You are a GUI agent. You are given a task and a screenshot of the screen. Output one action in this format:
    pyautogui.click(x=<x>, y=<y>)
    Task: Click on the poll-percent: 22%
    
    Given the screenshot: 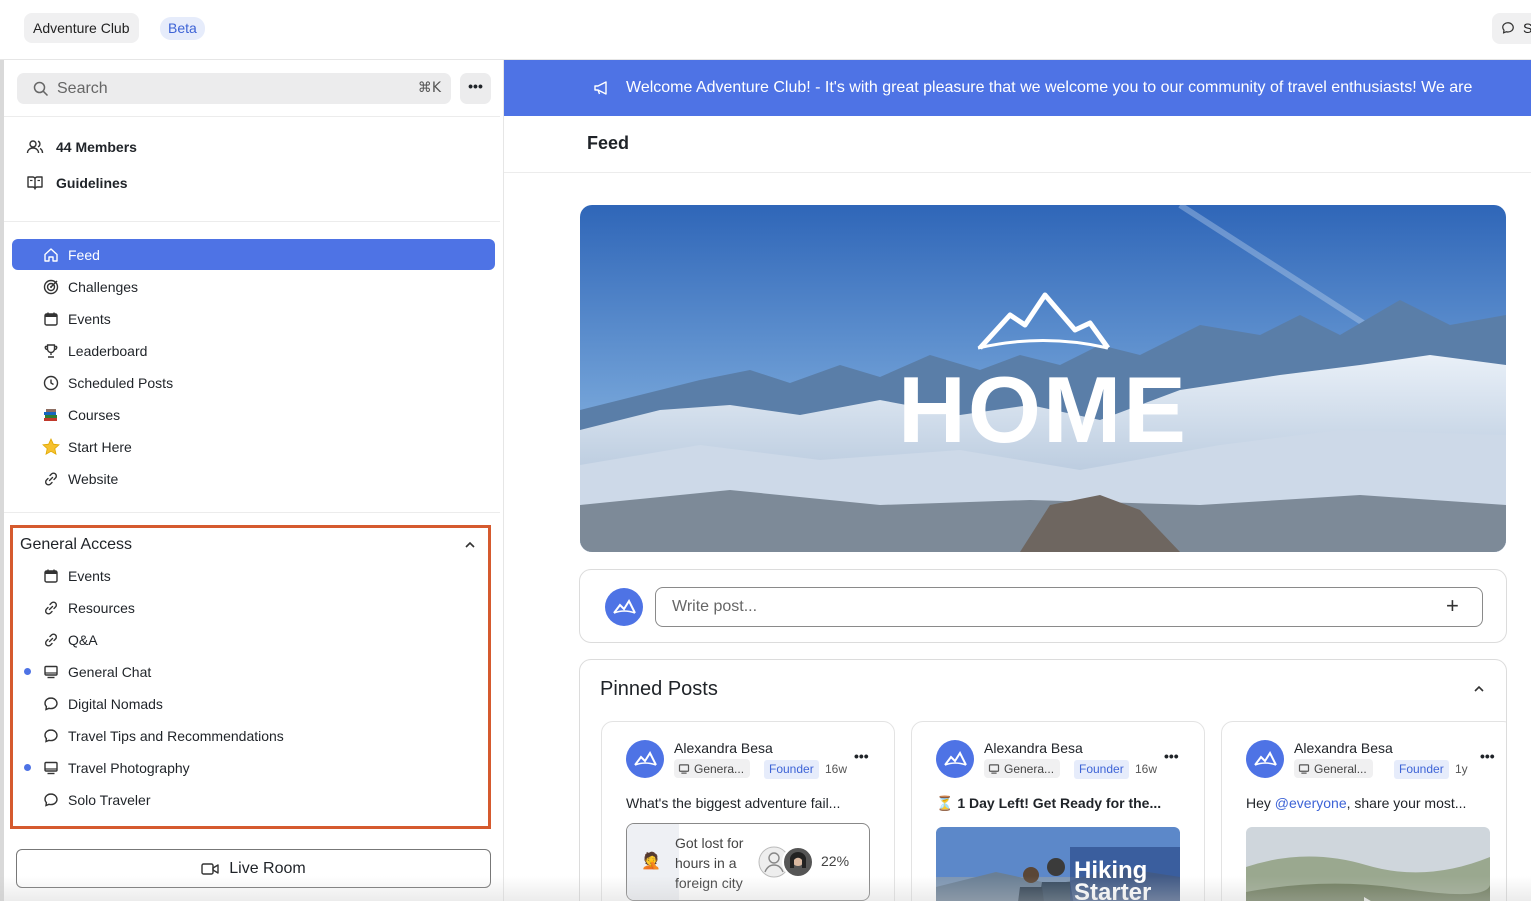 What is the action you would take?
    pyautogui.click(x=835, y=861)
    